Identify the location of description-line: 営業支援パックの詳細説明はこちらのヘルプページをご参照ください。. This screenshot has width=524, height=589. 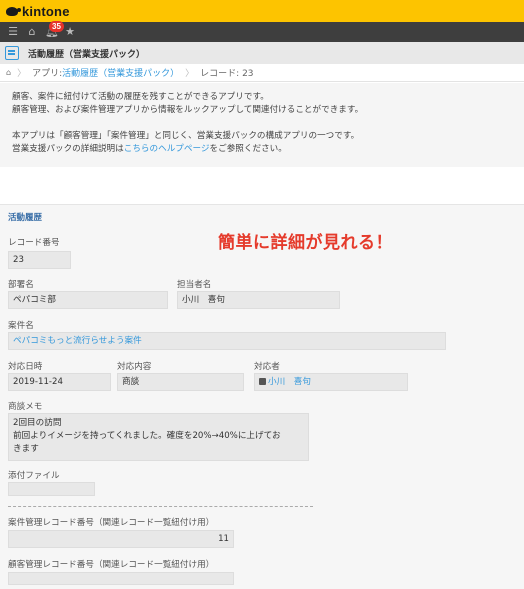
(149, 149).